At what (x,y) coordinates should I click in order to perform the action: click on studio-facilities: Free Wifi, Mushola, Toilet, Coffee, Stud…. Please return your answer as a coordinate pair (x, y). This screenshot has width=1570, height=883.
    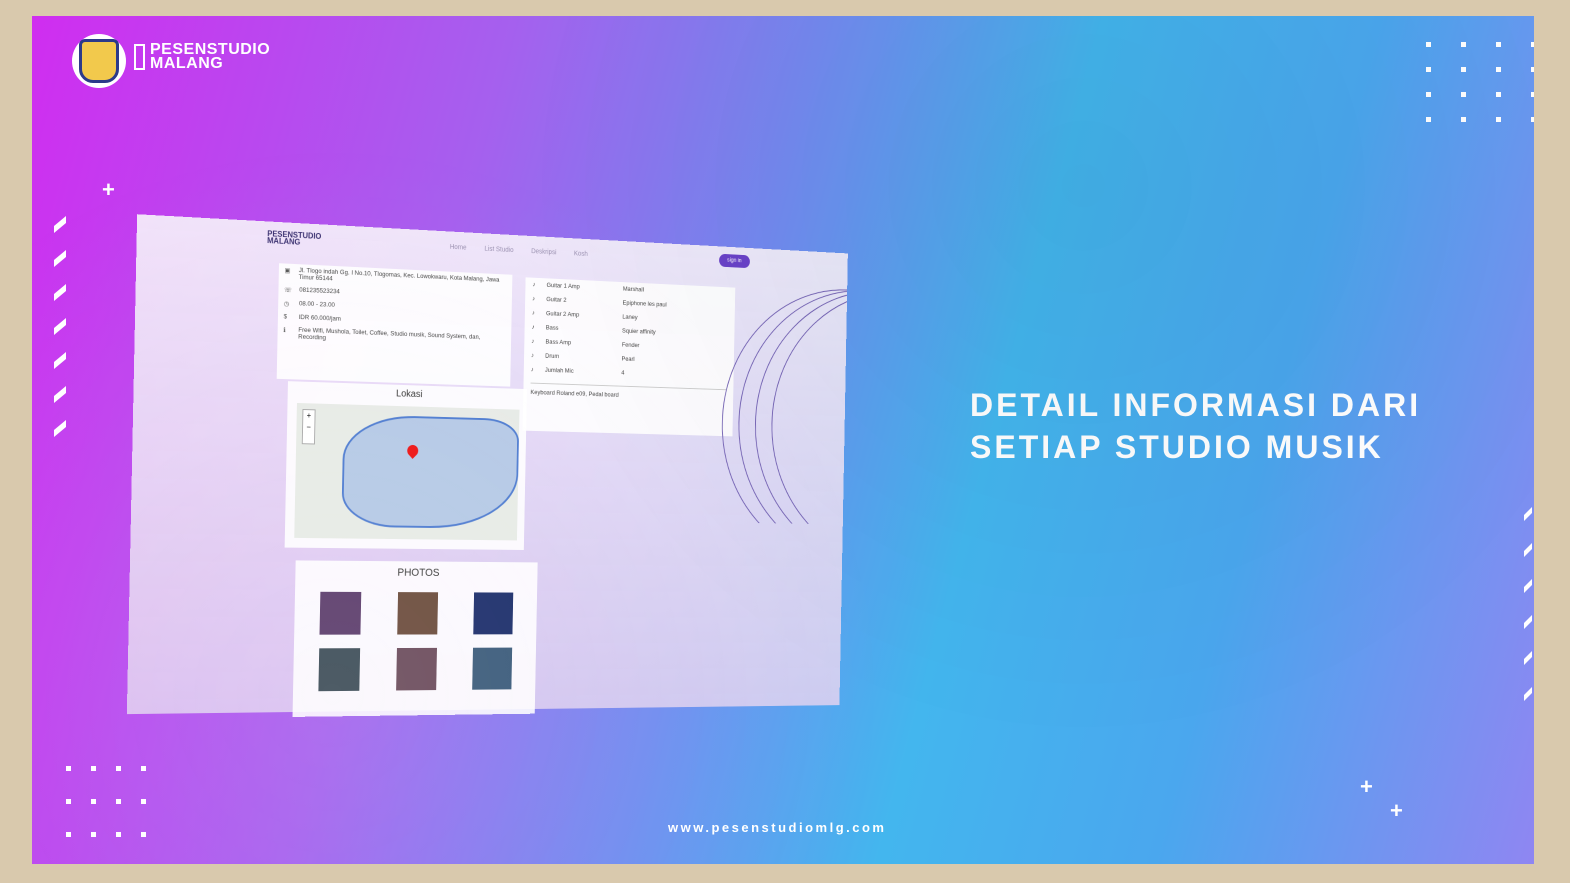
    Looking at the image, I should click on (389, 334).